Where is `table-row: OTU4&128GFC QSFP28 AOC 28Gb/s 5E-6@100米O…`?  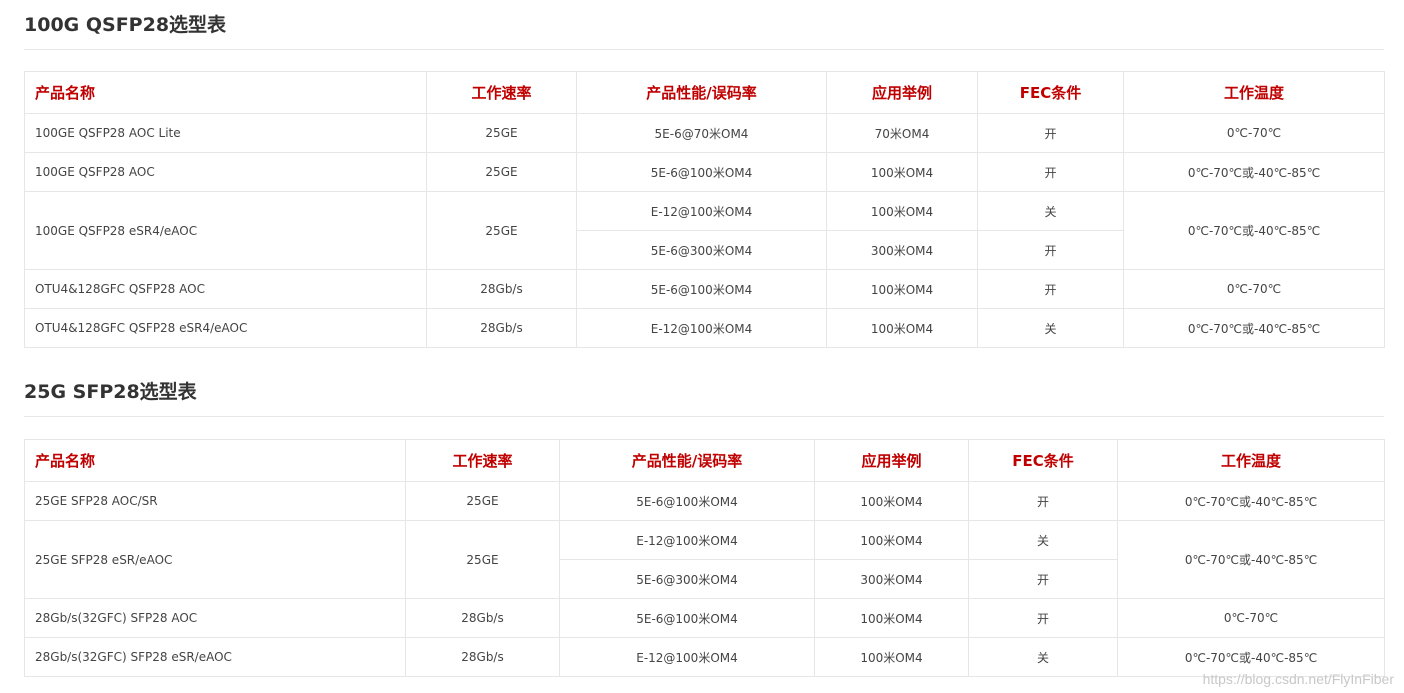 table-row: OTU4&128GFC QSFP28 AOC 28Gb/s 5E-6@100米O… is located at coordinates (704, 289).